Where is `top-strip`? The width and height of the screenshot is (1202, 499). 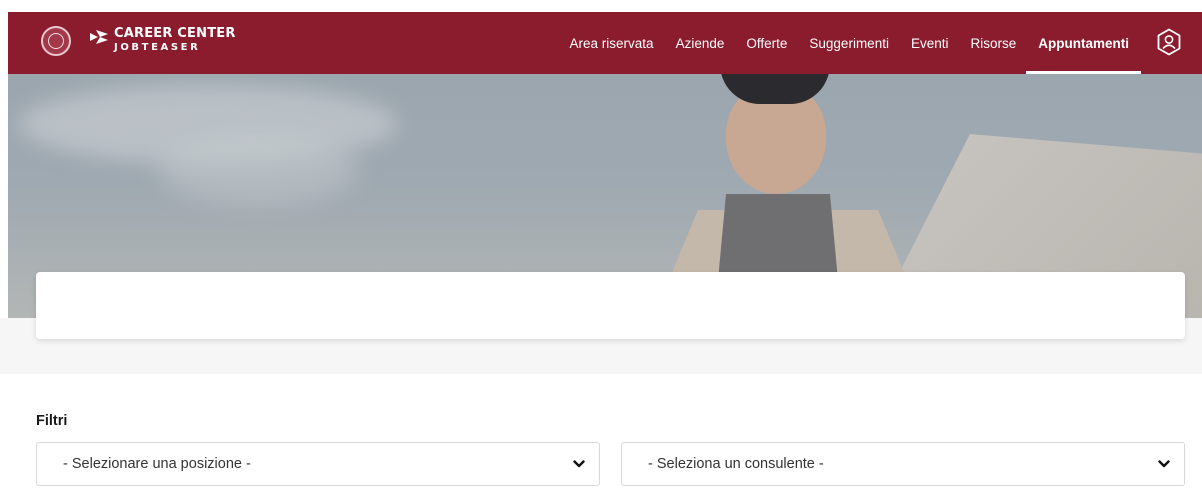
top-strip is located at coordinates (601, 6).